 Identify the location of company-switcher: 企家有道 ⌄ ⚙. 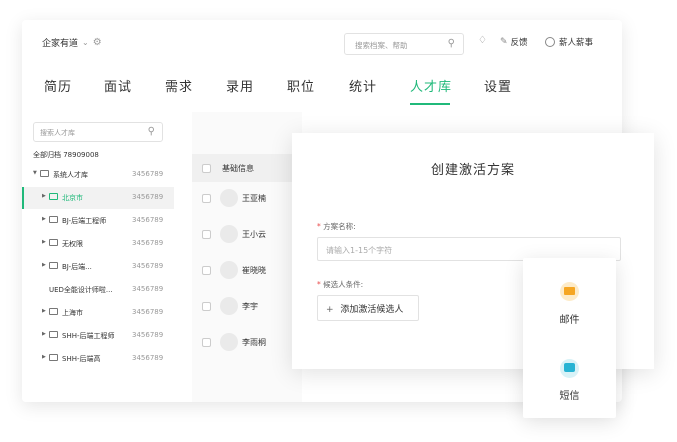
(72, 42).